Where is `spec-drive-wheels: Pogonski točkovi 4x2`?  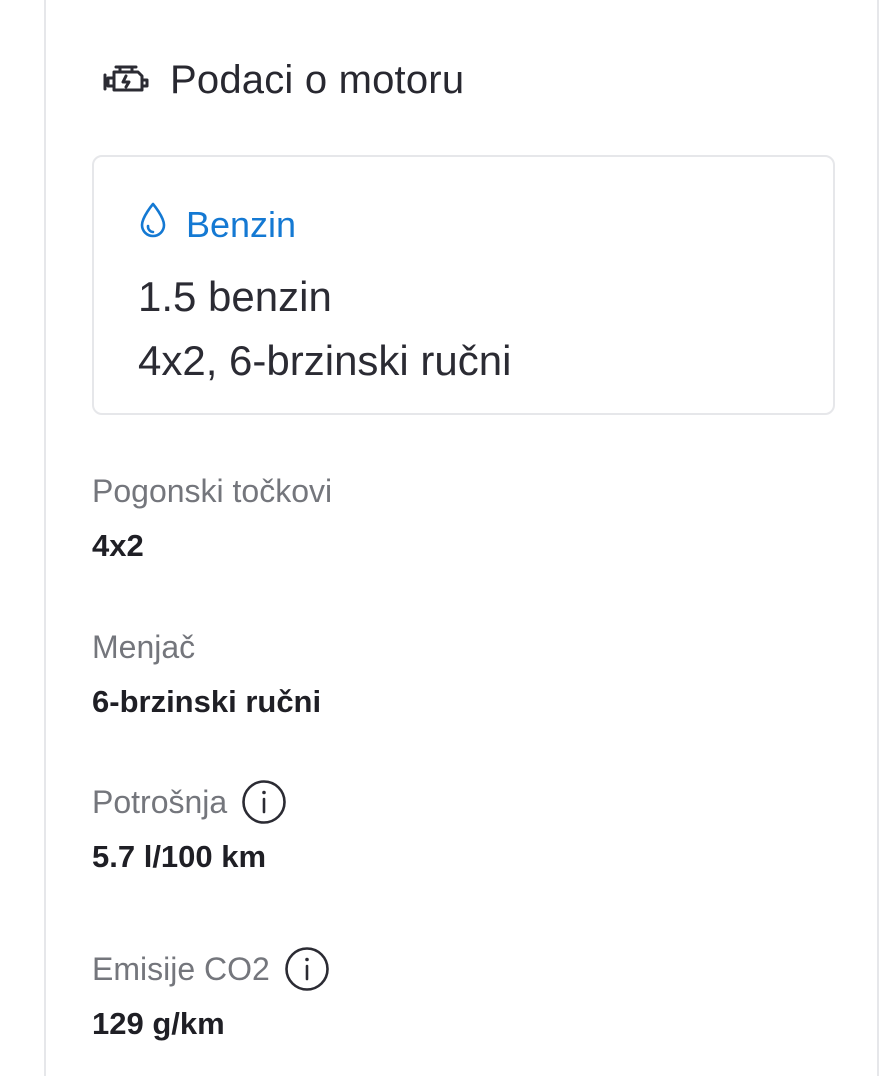
spec-drive-wheels: Pogonski točkovi 4x2 is located at coordinates (212, 515).